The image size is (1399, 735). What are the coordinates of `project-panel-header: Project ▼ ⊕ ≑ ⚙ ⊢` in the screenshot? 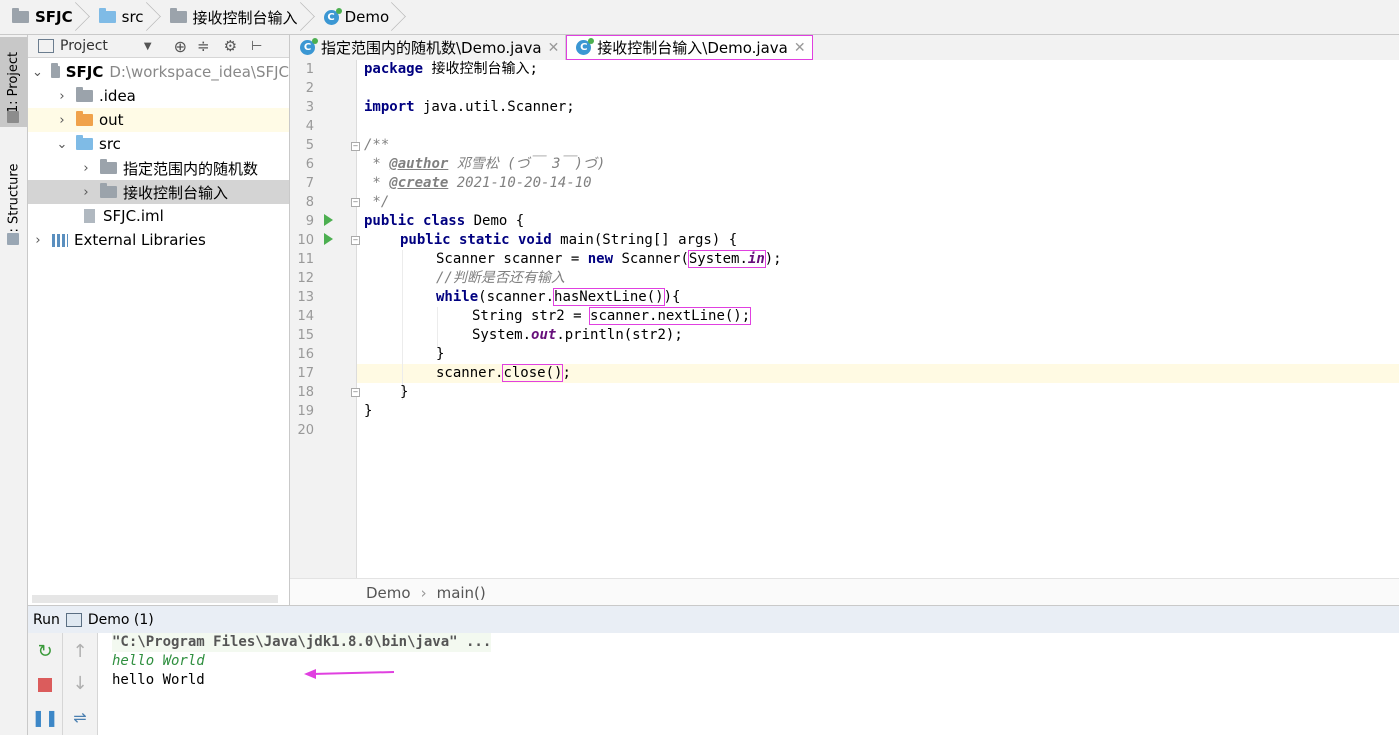 It's located at (158, 46).